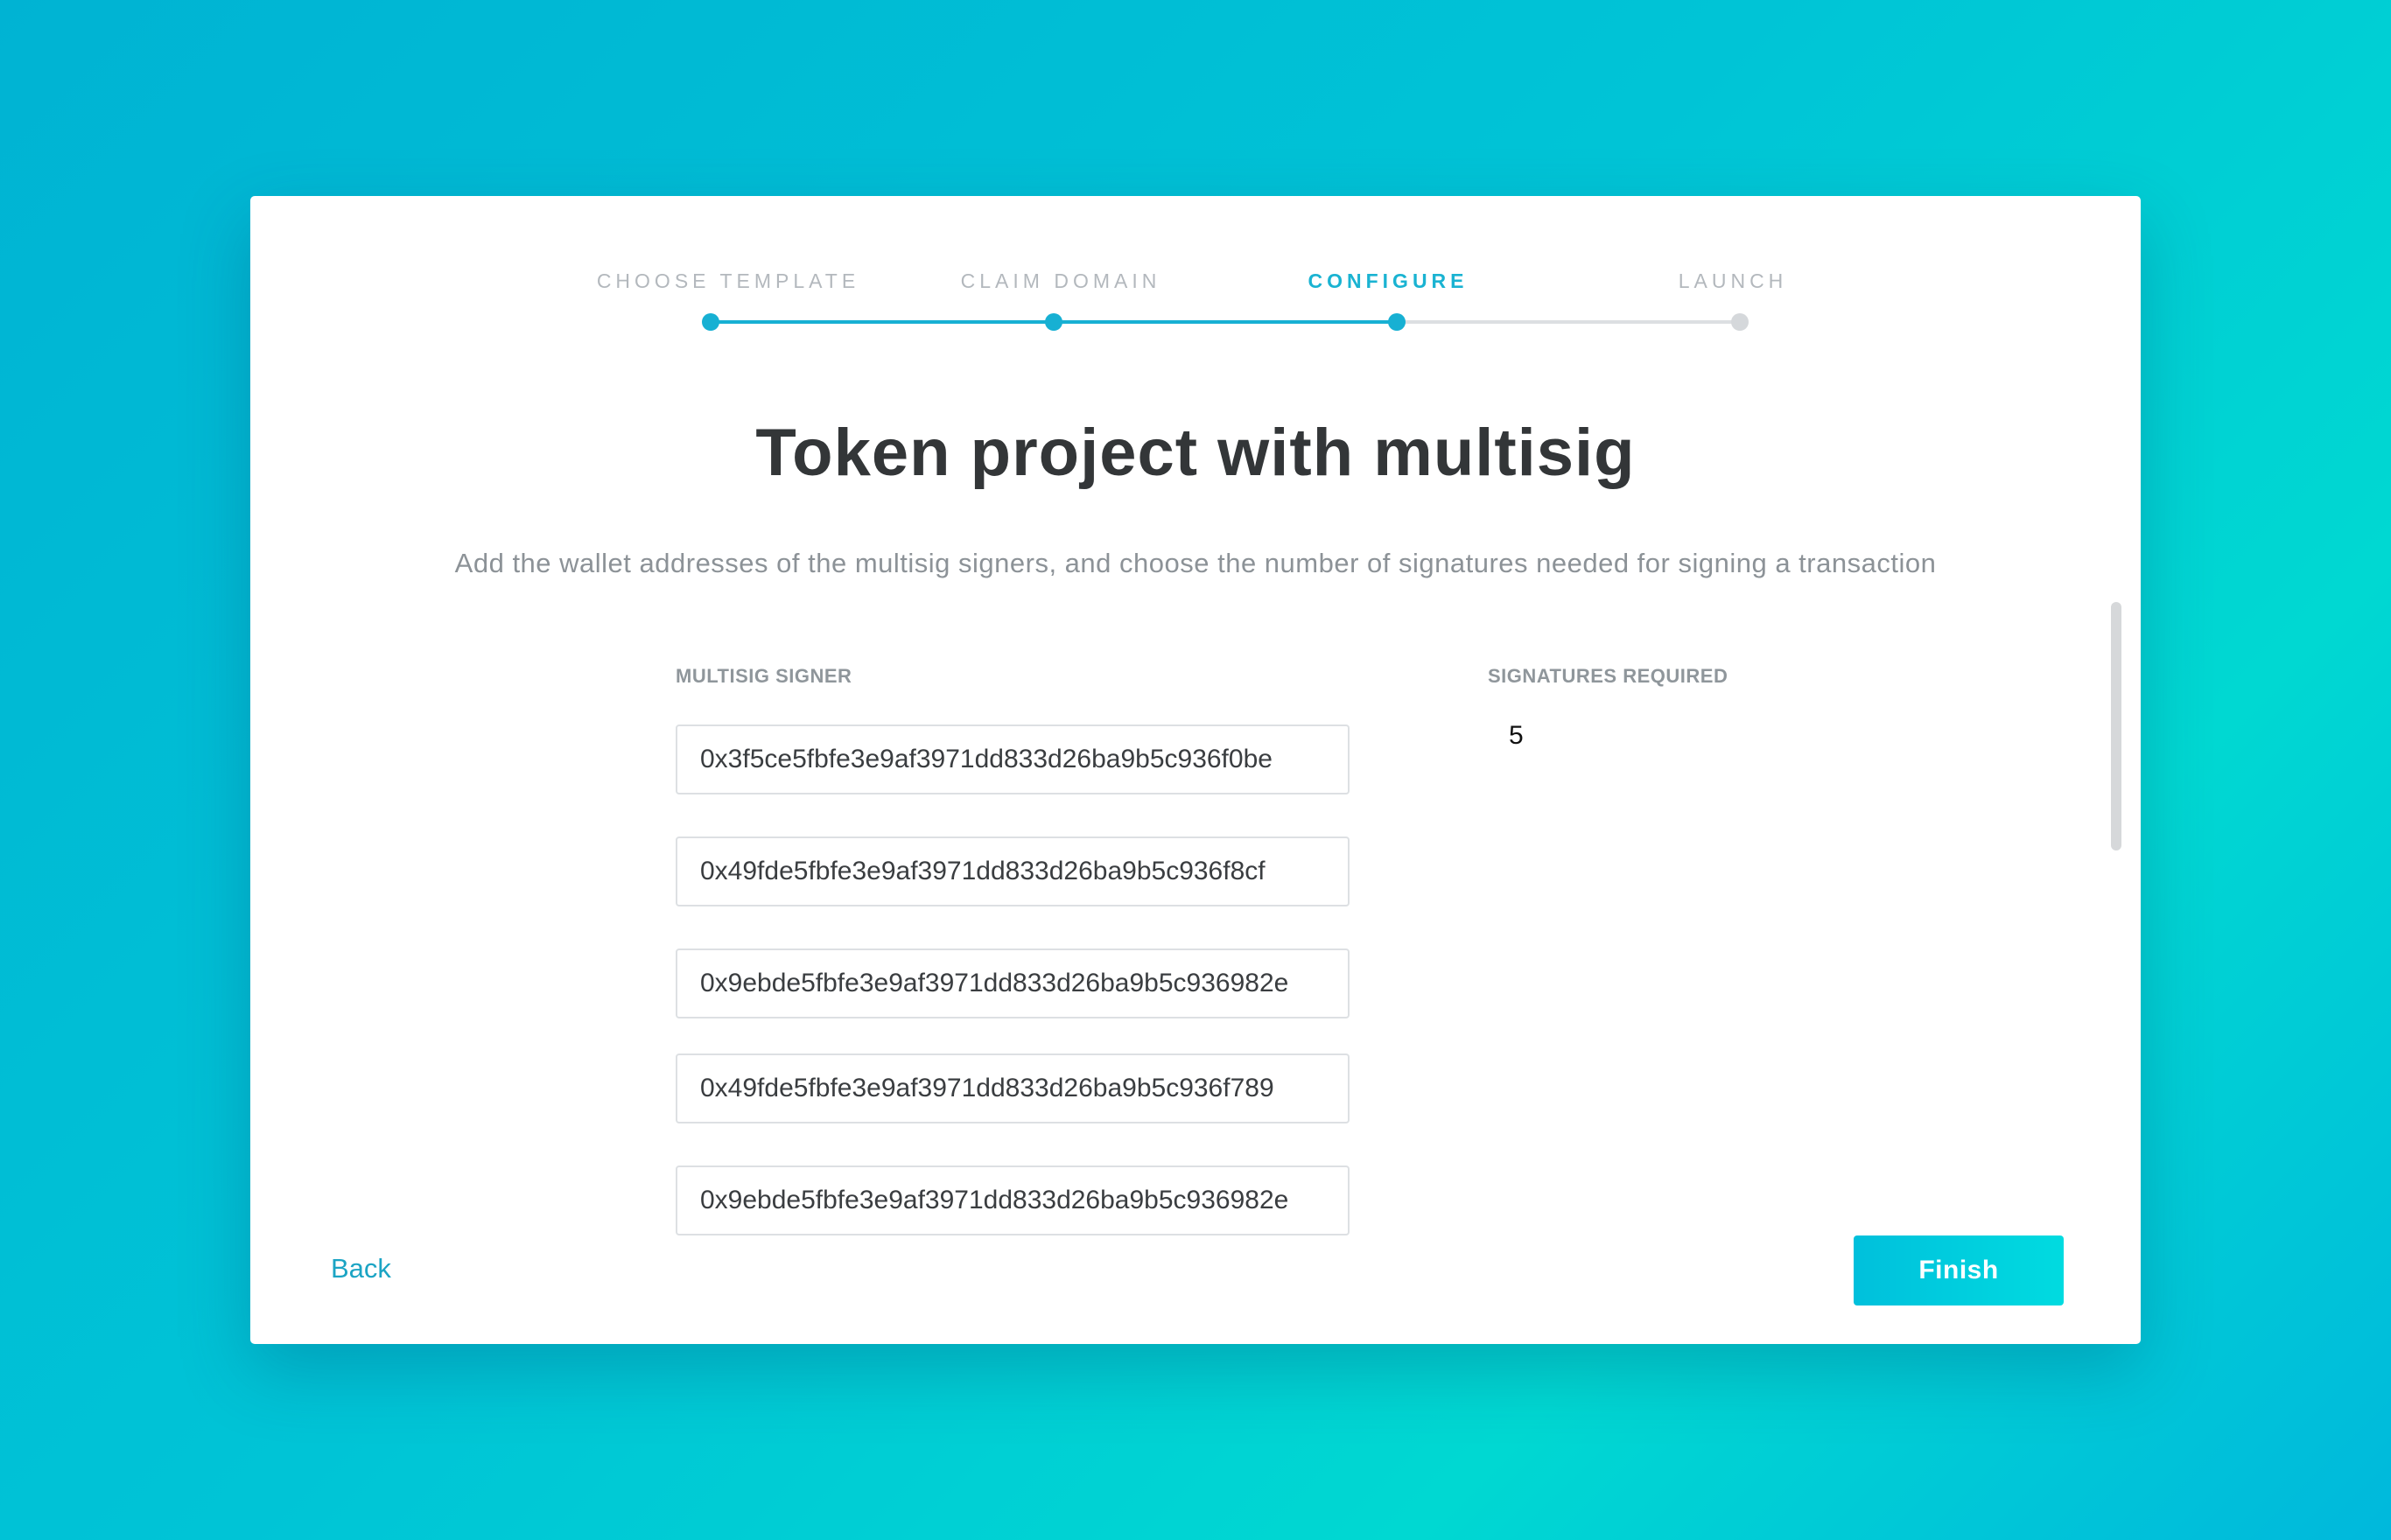 The image size is (2391, 1540). I want to click on step-choose-template: CHOOSE TEMPLATE, so click(728, 281).